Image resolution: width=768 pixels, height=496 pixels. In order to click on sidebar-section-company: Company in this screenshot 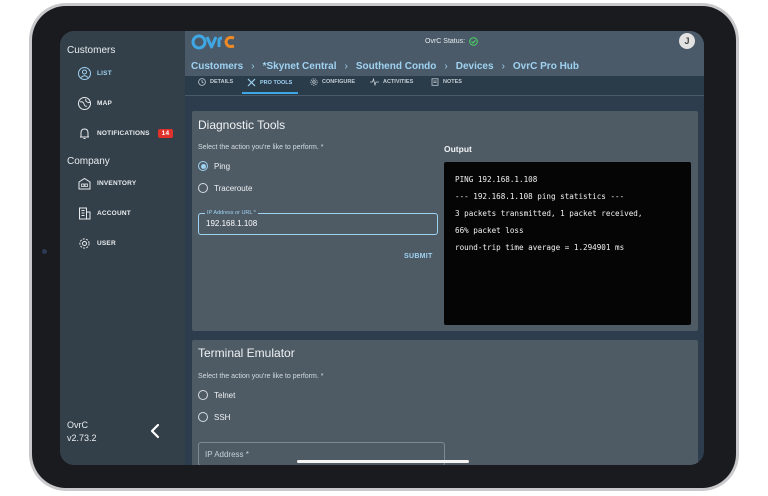, I will do `click(88, 161)`.